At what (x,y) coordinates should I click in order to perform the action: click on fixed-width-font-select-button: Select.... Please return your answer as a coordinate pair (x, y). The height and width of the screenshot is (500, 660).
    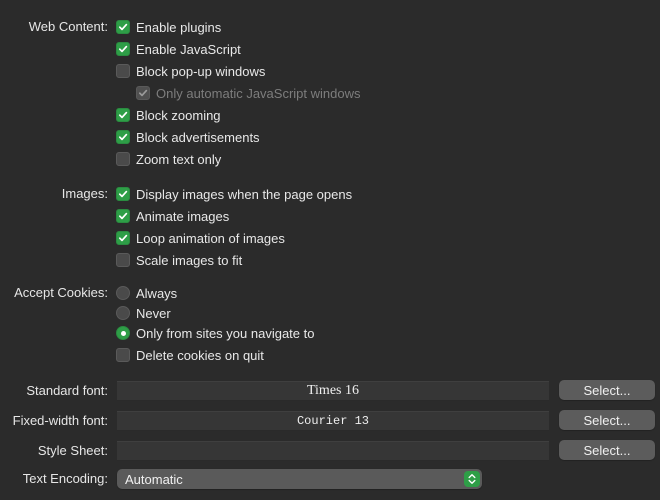
    Looking at the image, I should click on (607, 420).